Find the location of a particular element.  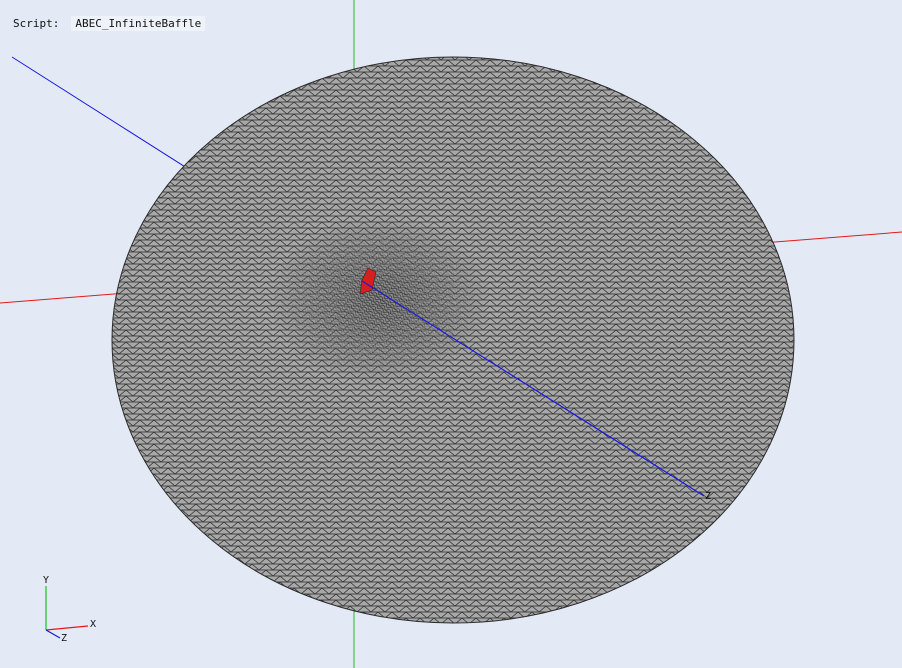

script-name-value: ABEC_InfiniteBaffle is located at coordinates (138, 23).